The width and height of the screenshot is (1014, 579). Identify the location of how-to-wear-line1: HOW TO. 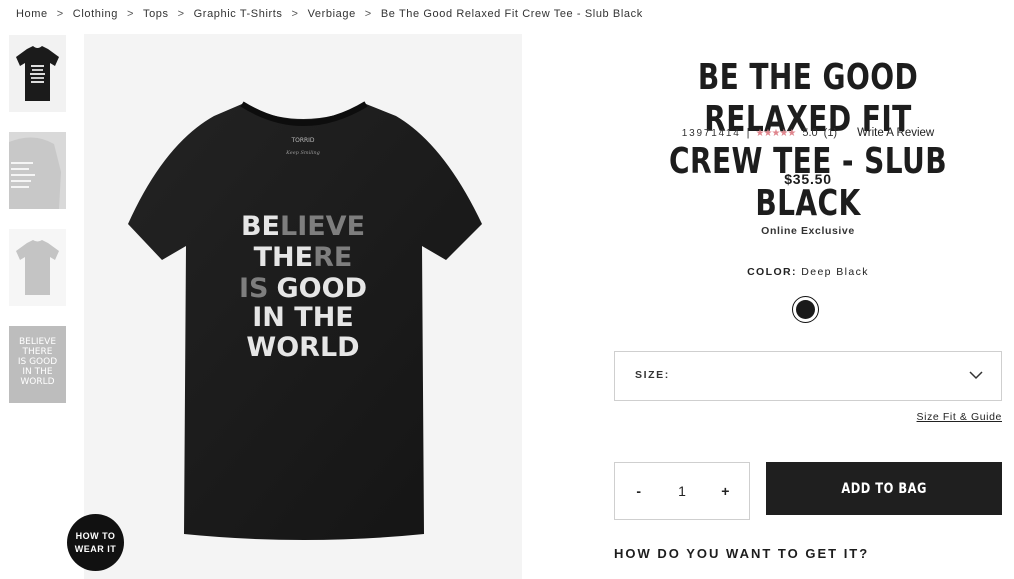
(95, 535).